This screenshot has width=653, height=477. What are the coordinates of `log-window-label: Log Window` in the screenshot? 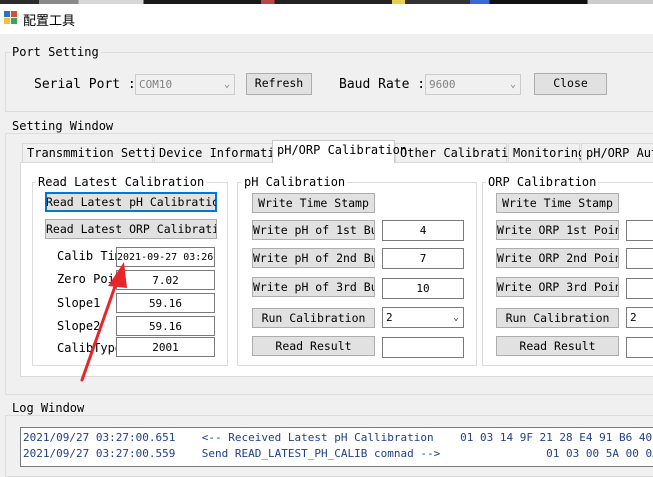 It's located at (48, 408).